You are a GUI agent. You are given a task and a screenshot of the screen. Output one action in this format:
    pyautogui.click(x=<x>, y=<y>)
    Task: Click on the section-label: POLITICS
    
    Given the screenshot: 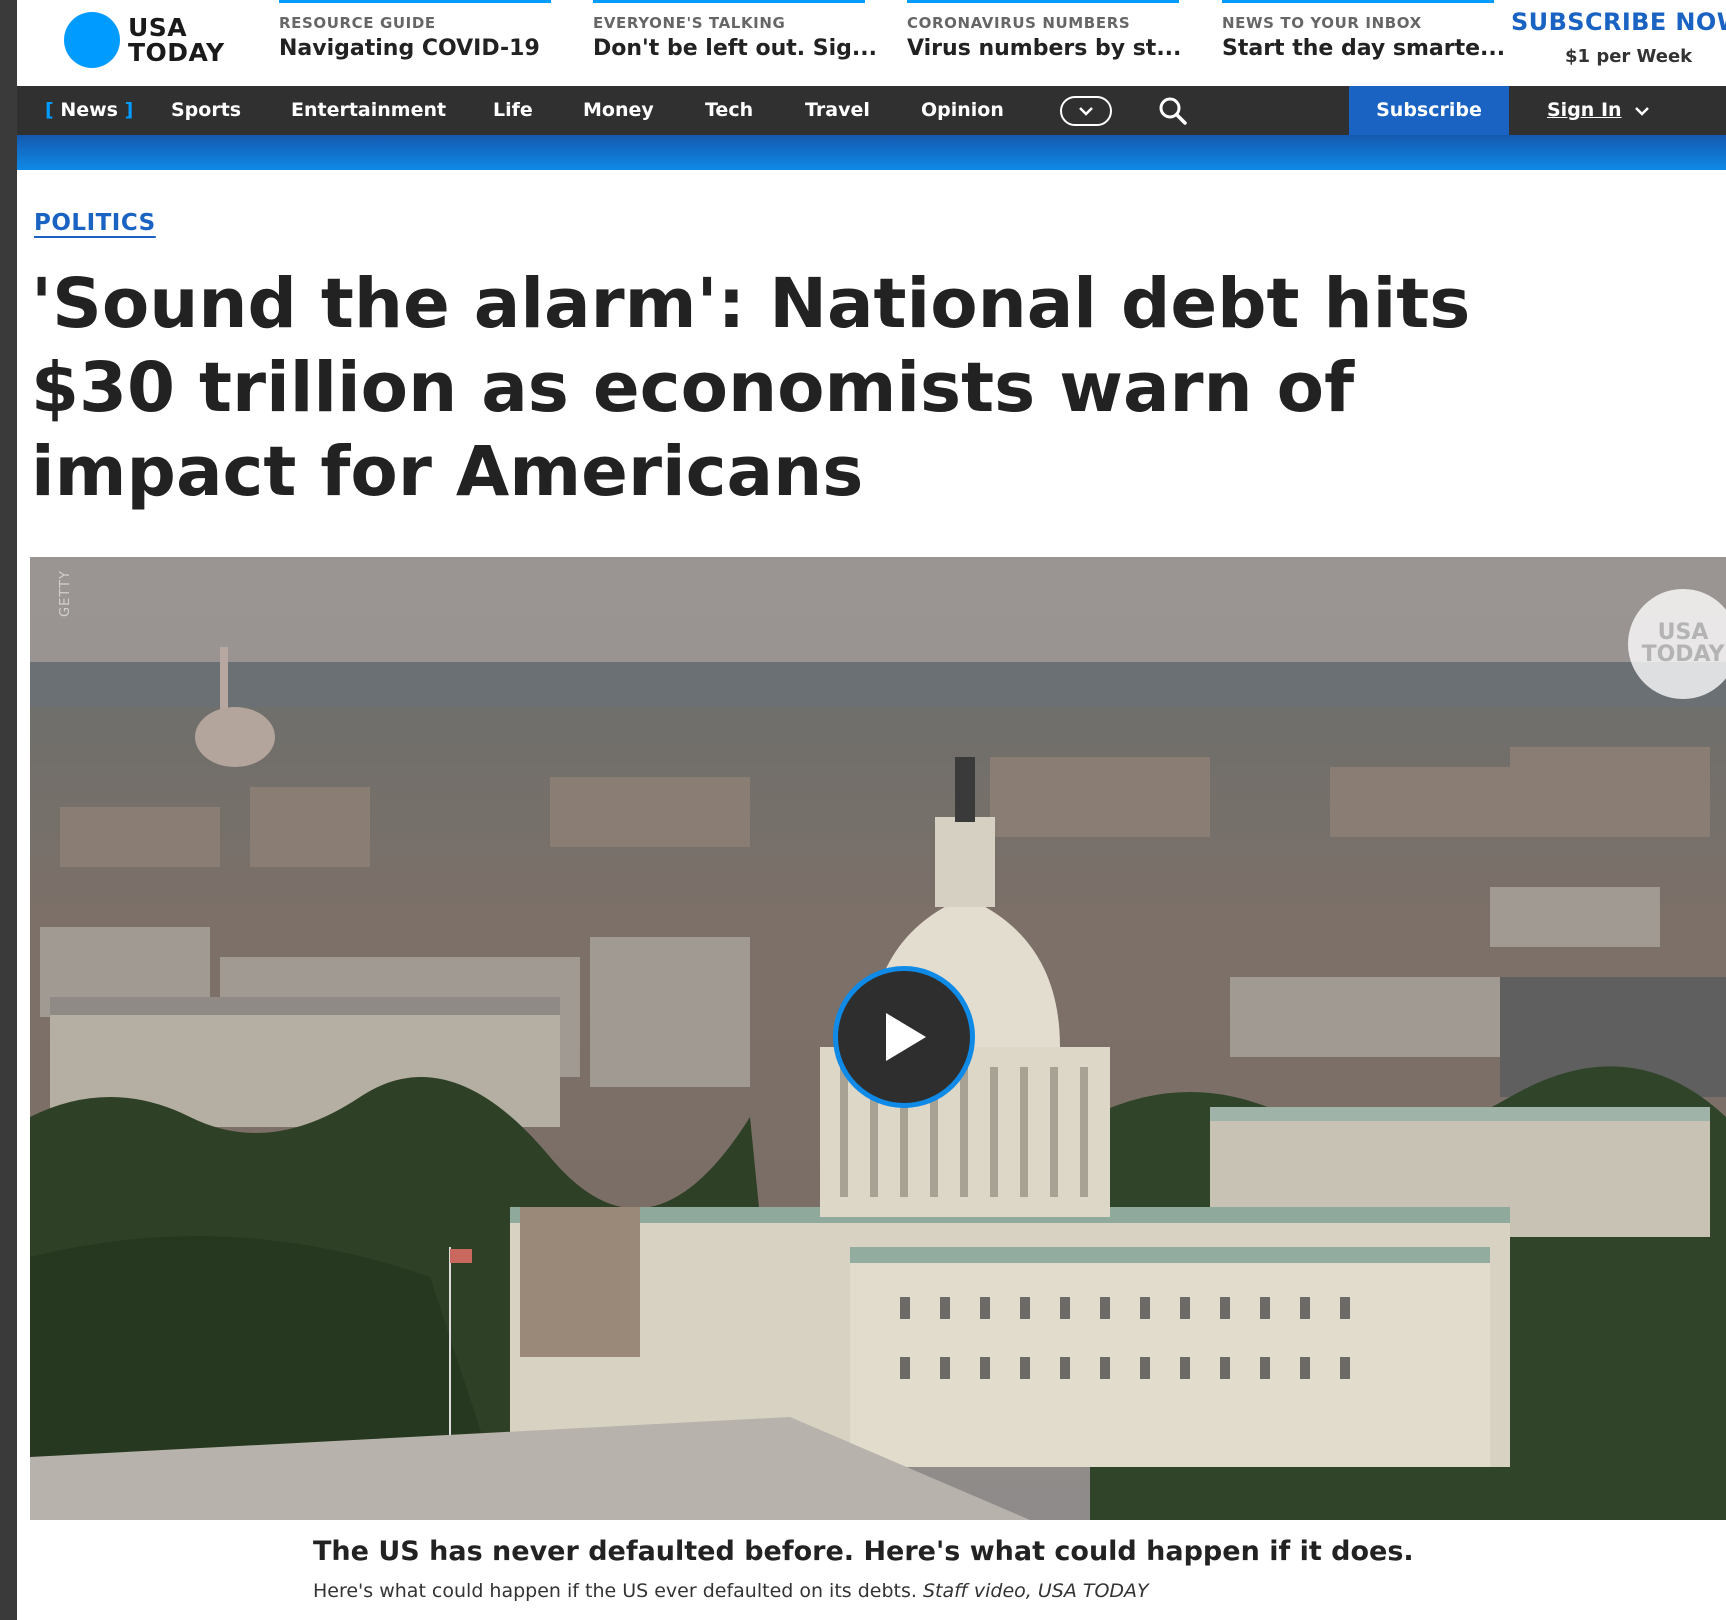 What is the action you would take?
    pyautogui.click(x=95, y=223)
    